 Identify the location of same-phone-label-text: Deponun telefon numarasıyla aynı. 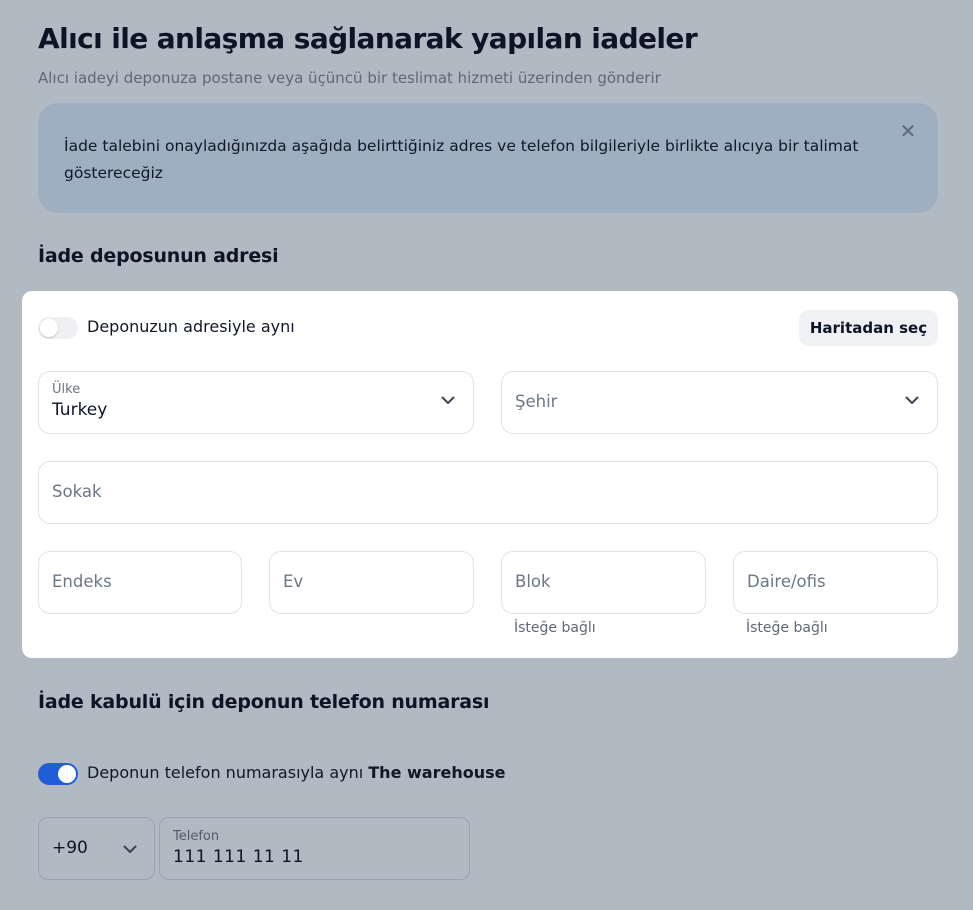
(225, 772).